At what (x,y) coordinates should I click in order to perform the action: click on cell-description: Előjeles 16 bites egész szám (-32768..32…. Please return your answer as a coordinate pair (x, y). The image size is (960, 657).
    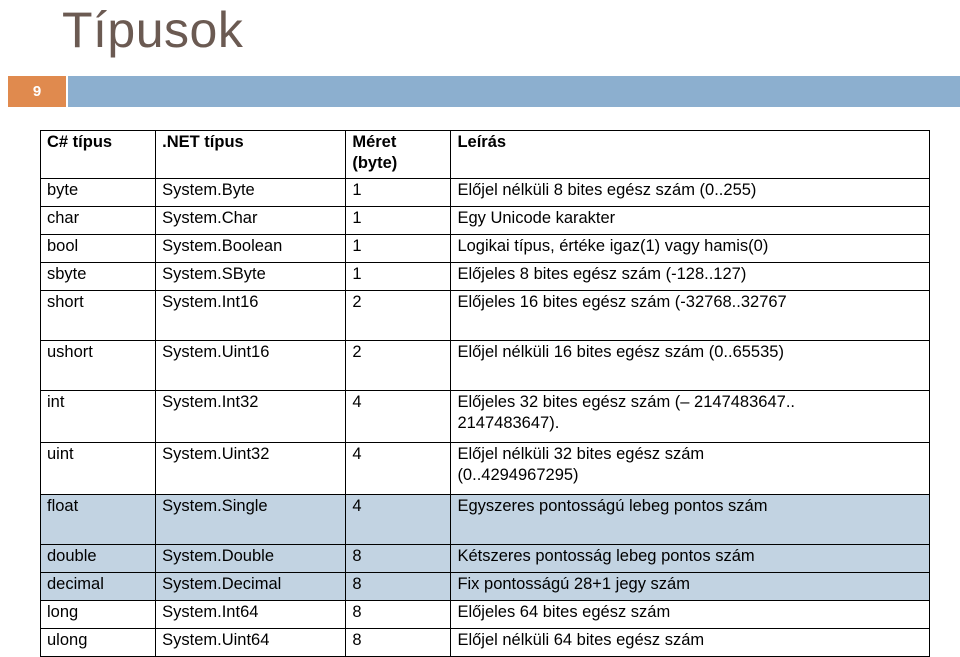
    Looking at the image, I should click on (690, 315).